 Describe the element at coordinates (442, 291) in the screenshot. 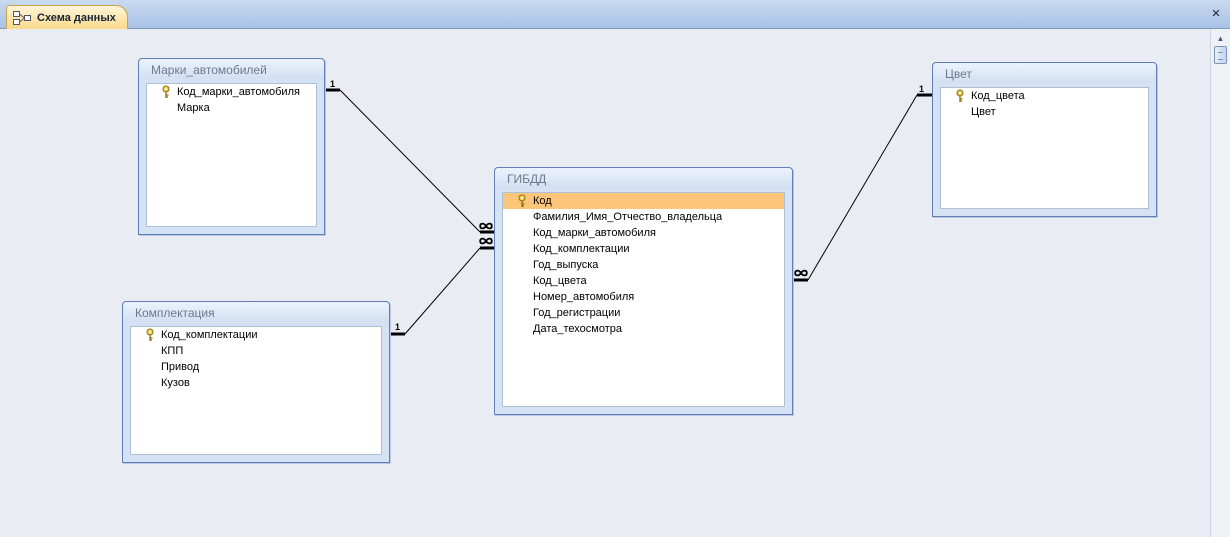

I see `relationship-komplektaciya-gibdd` at that location.